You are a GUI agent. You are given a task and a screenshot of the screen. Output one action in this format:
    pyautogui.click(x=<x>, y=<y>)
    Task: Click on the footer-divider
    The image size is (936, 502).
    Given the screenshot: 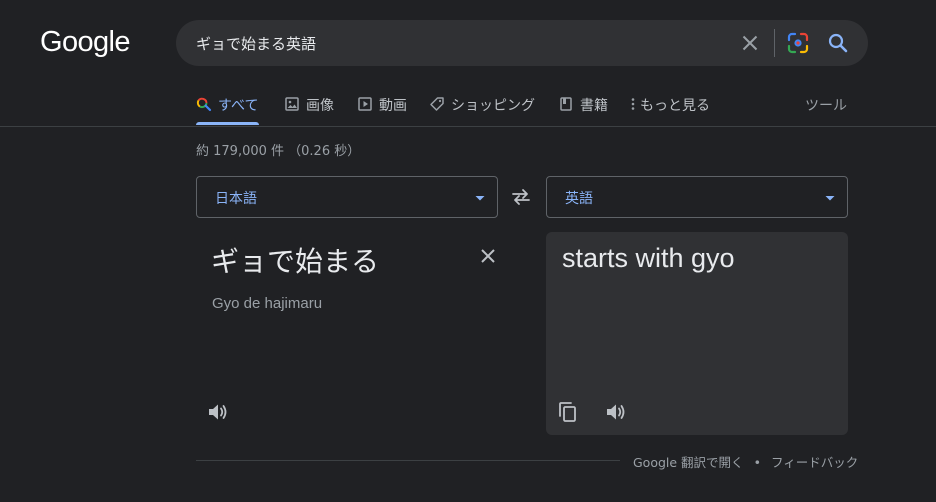 What is the action you would take?
    pyautogui.click(x=408, y=460)
    